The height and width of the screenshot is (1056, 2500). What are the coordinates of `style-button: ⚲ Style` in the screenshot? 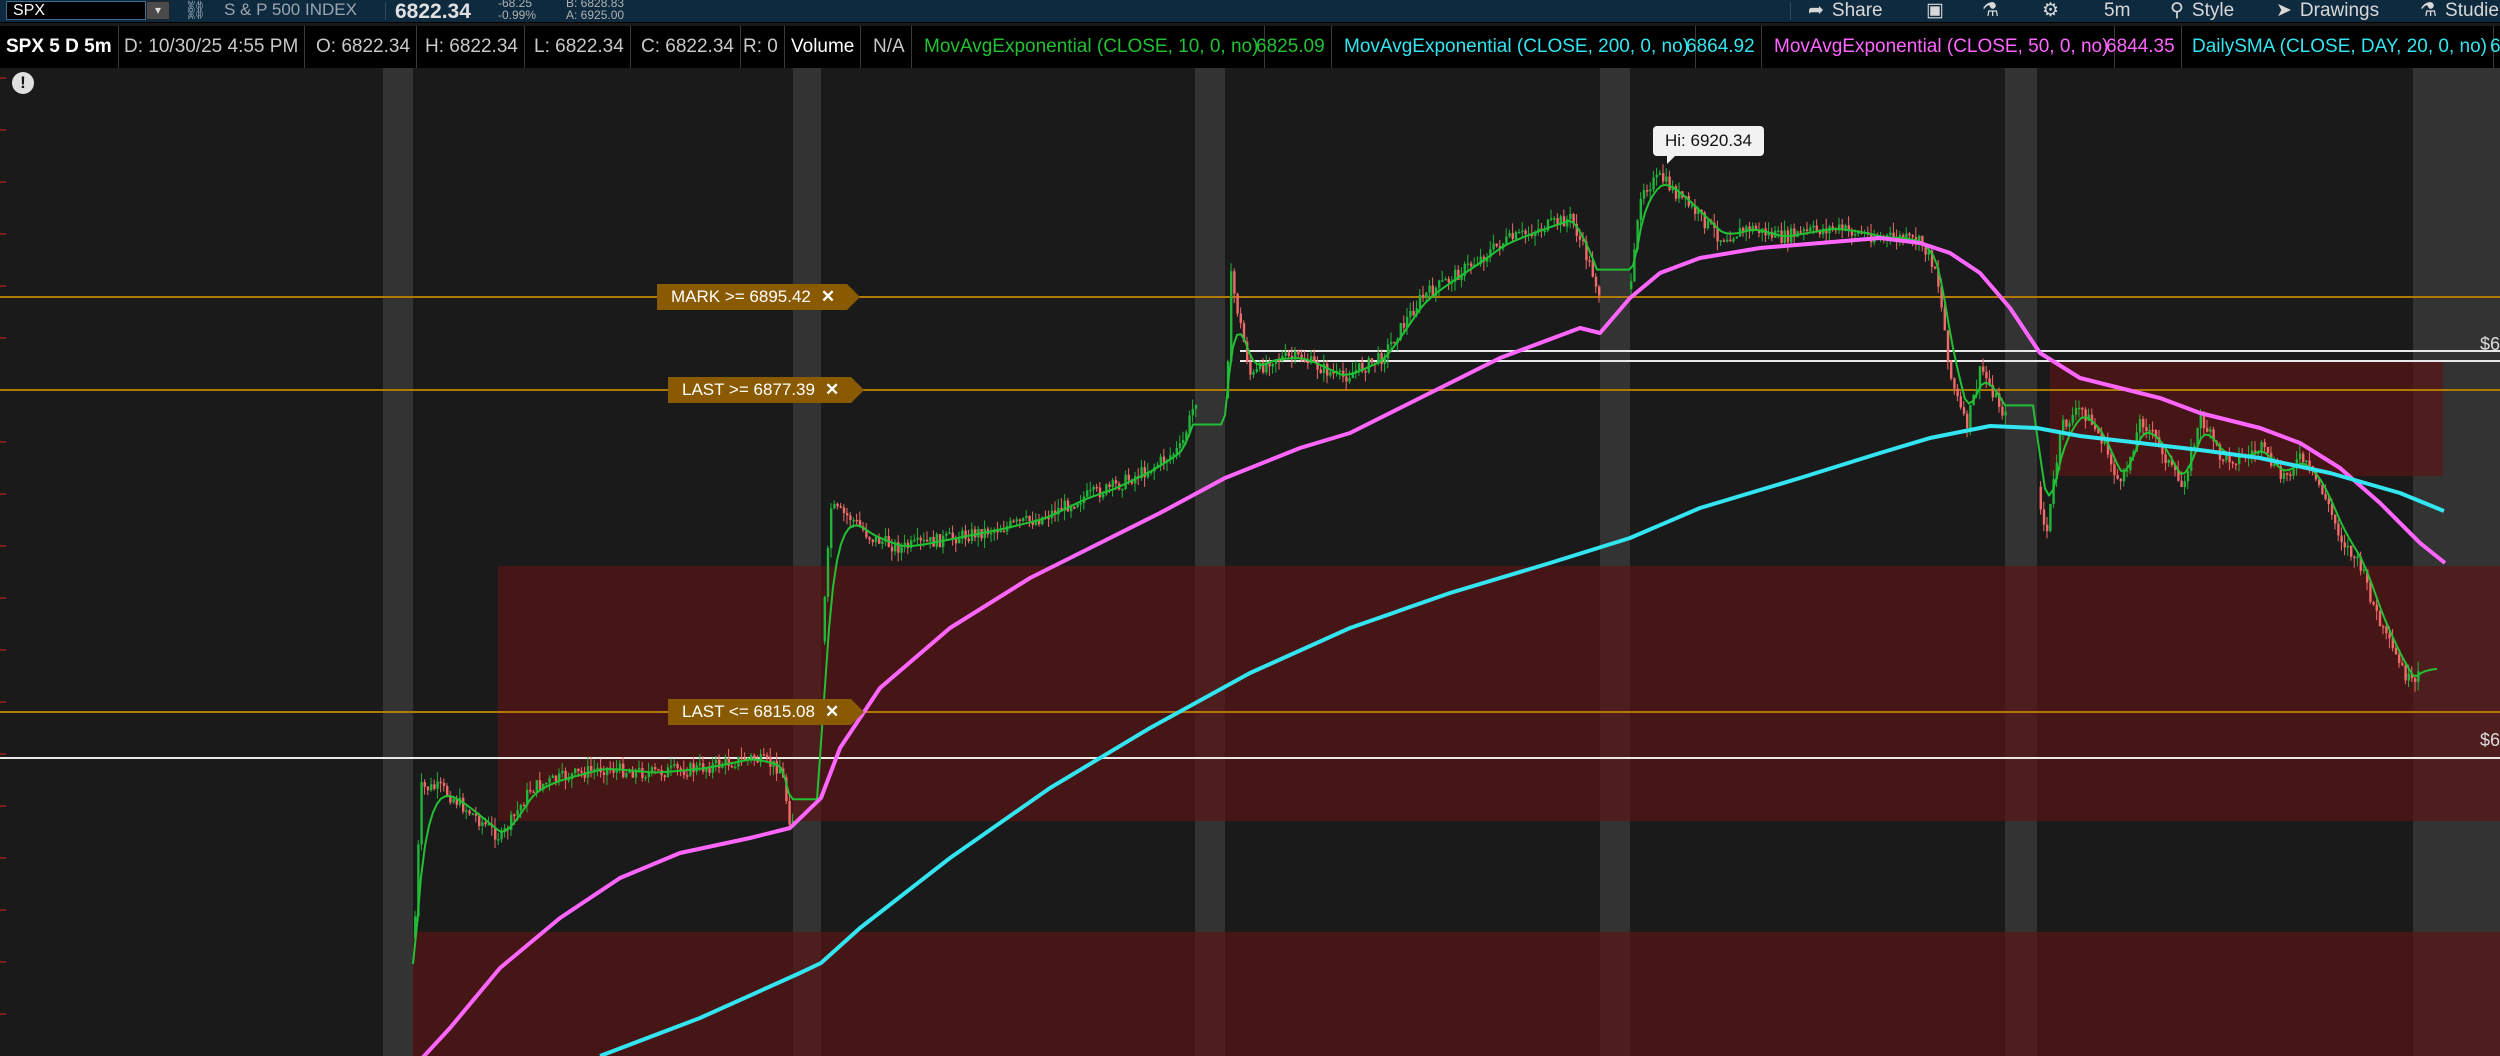 It's located at (2202, 11).